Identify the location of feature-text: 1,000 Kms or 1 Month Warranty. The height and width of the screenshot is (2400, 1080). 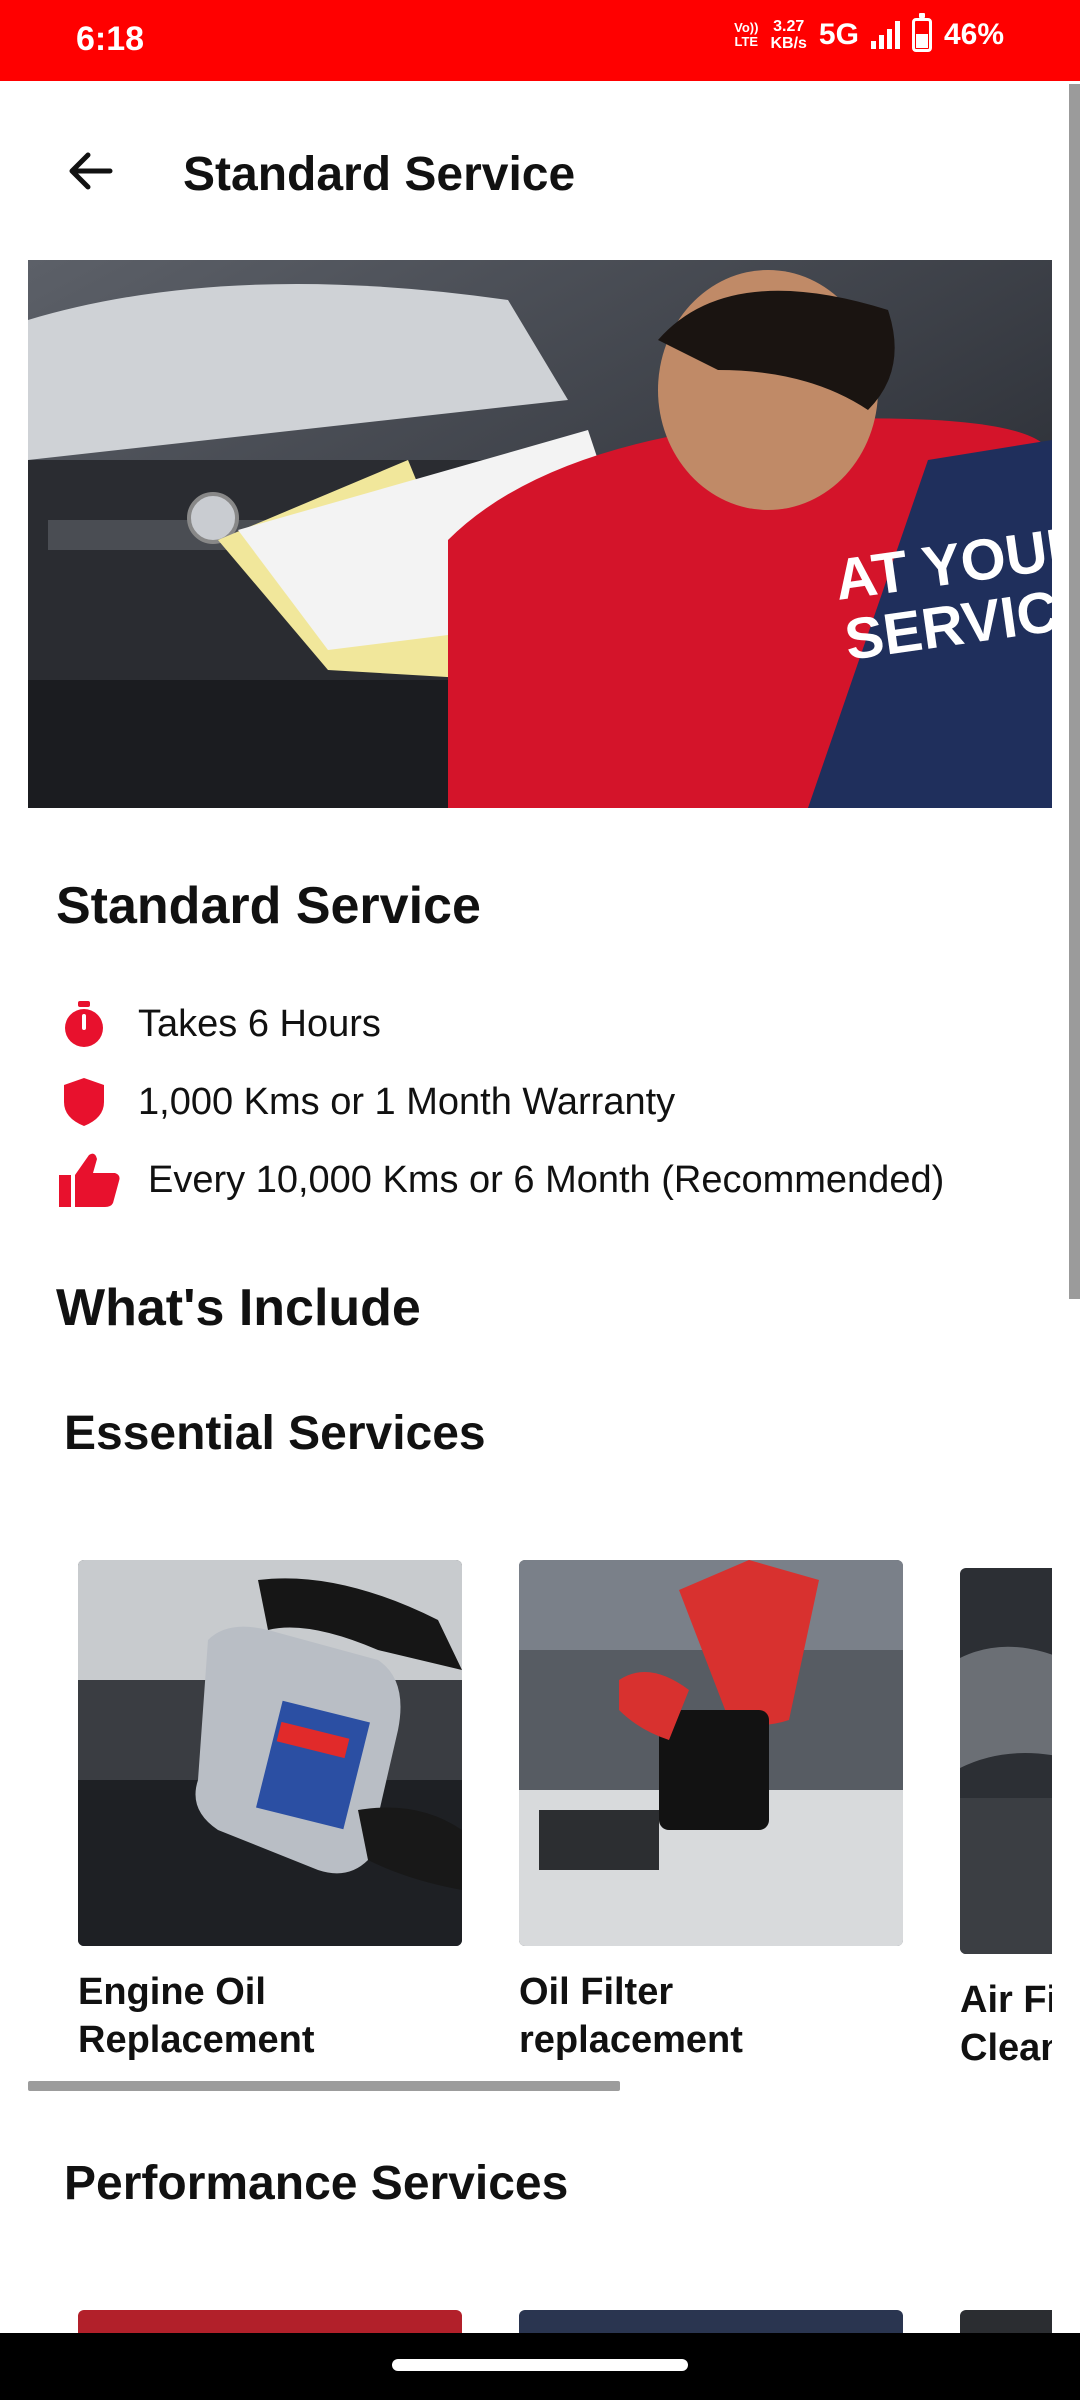
(407, 1101).